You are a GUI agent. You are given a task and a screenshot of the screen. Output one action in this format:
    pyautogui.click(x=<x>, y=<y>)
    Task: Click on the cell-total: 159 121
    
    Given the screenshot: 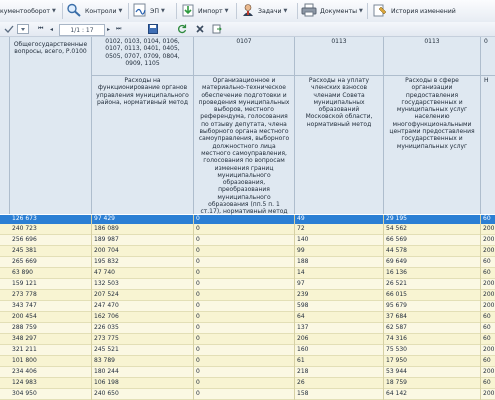 What is the action you would take?
    pyautogui.click(x=24, y=284)
    